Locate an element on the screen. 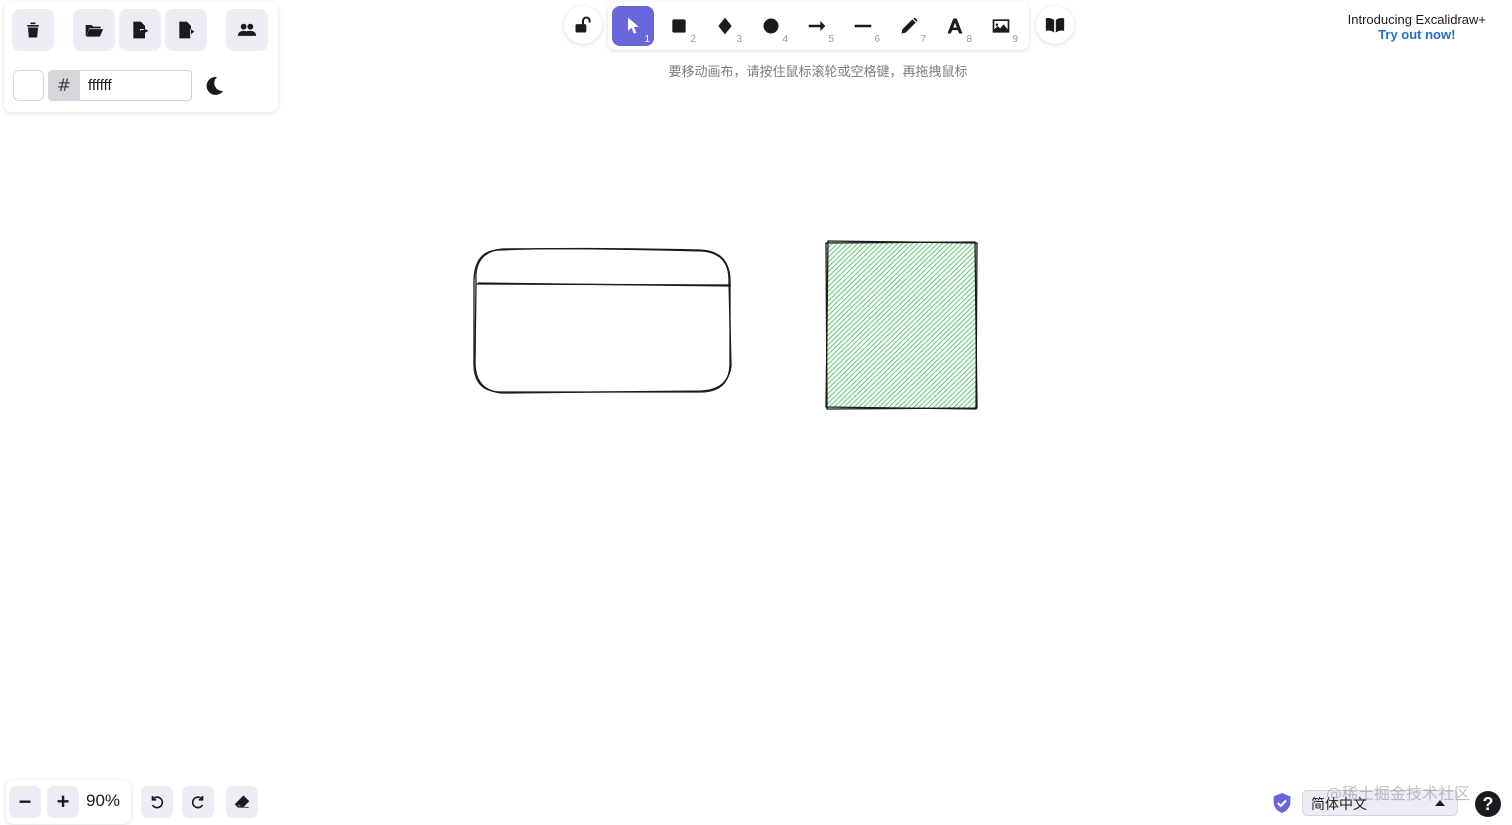 The image size is (1512, 825). background-color-swatch is located at coordinates (28, 85).